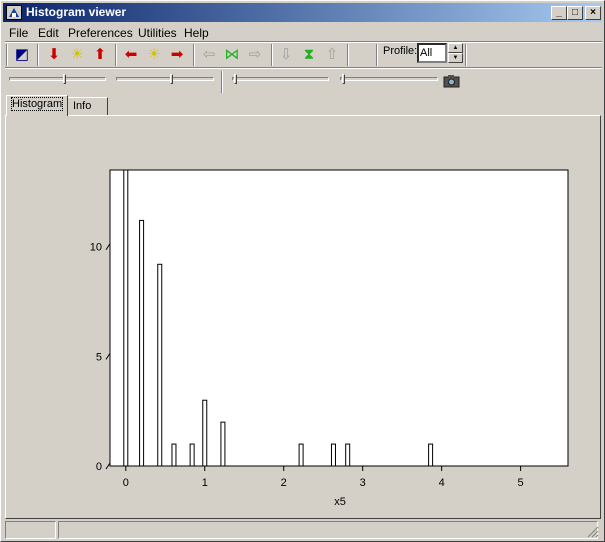  I want to click on tab-info-label: Info, so click(82, 106).